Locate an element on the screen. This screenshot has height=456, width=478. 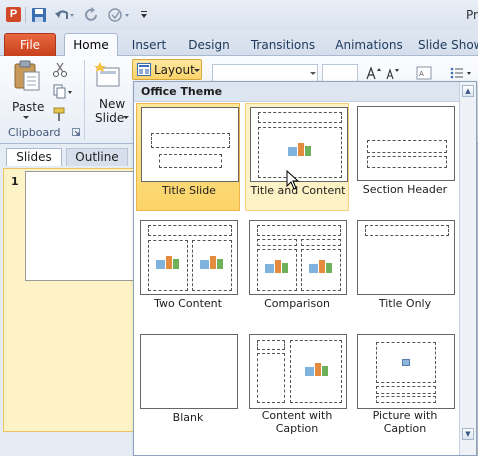
cut-icon is located at coordinates (60, 70).